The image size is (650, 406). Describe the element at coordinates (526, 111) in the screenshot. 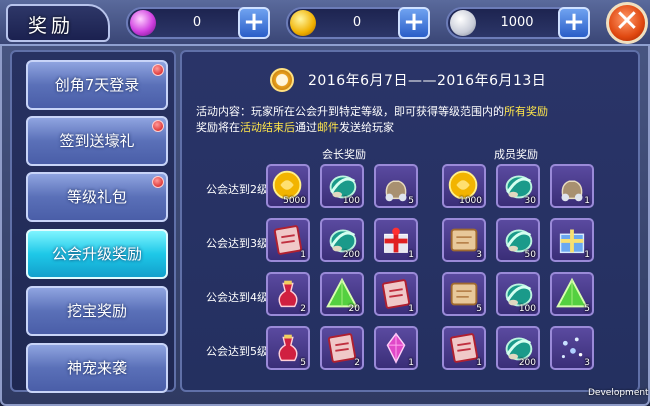

I see `desc-highlight-all-rewards: 所有奖励` at that location.